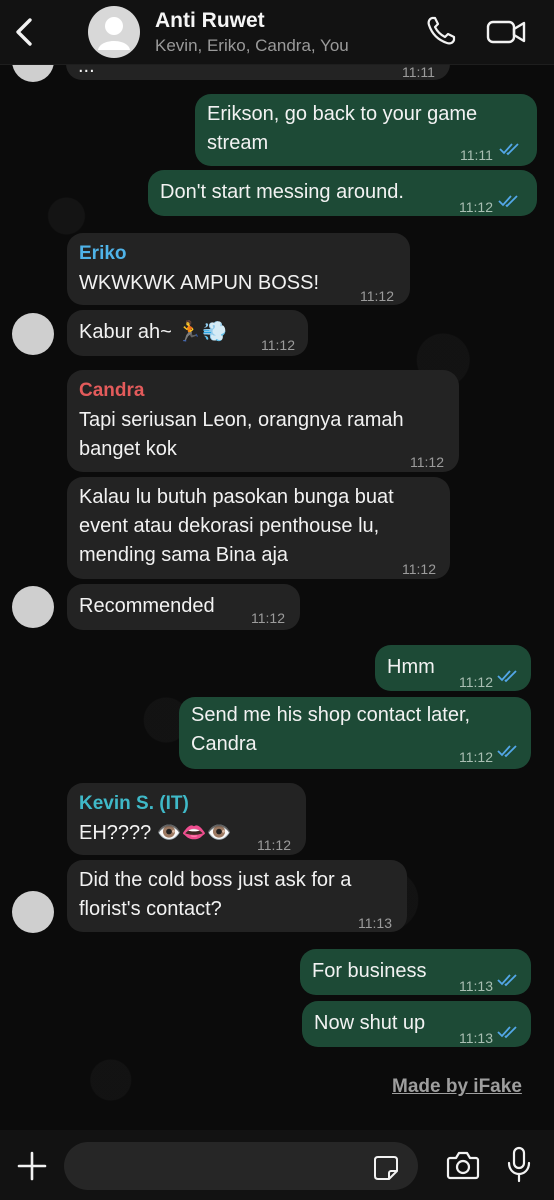  I want to click on message-bubble: Now shut up 11:13, so click(416, 1024).